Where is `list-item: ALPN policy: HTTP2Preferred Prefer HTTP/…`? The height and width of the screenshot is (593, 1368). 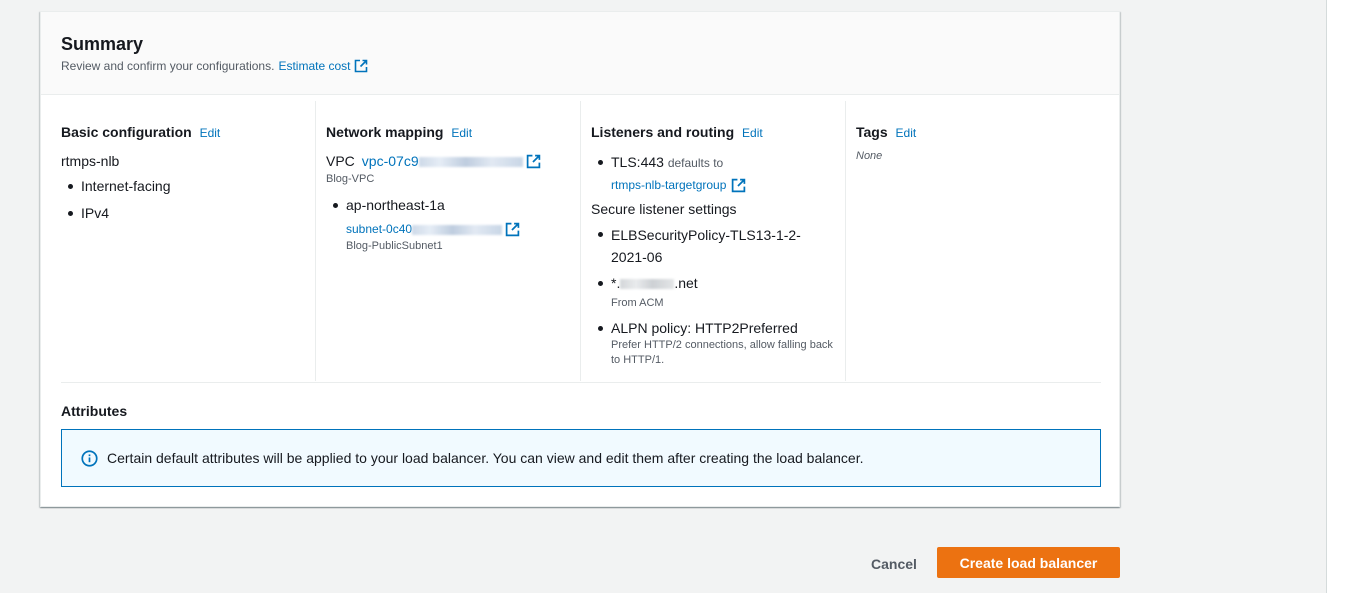 list-item: ALPN policy: HTTP2Preferred Prefer HTTP/… is located at coordinates (722, 343).